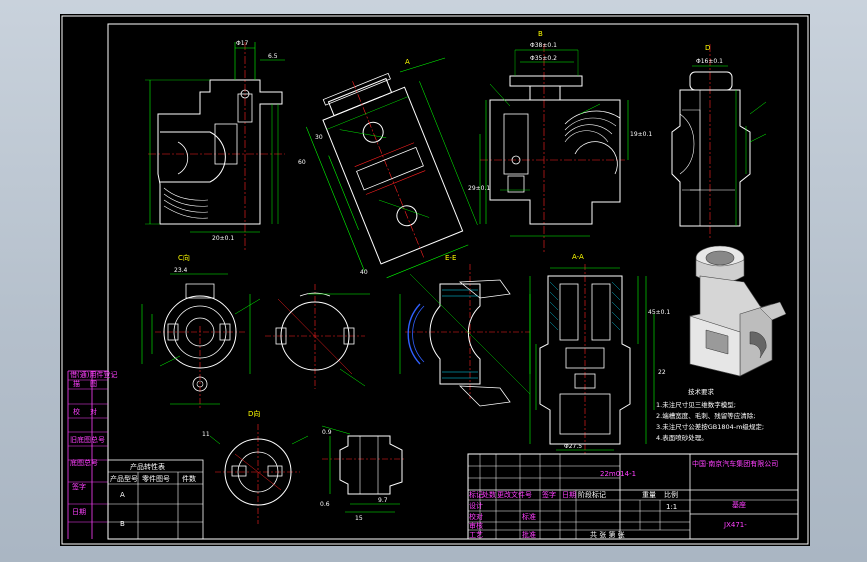 The height and width of the screenshot is (562, 867). Describe the element at coordinates (93, 384) in the screenshot. I see `left-small-2: 图` at that location.